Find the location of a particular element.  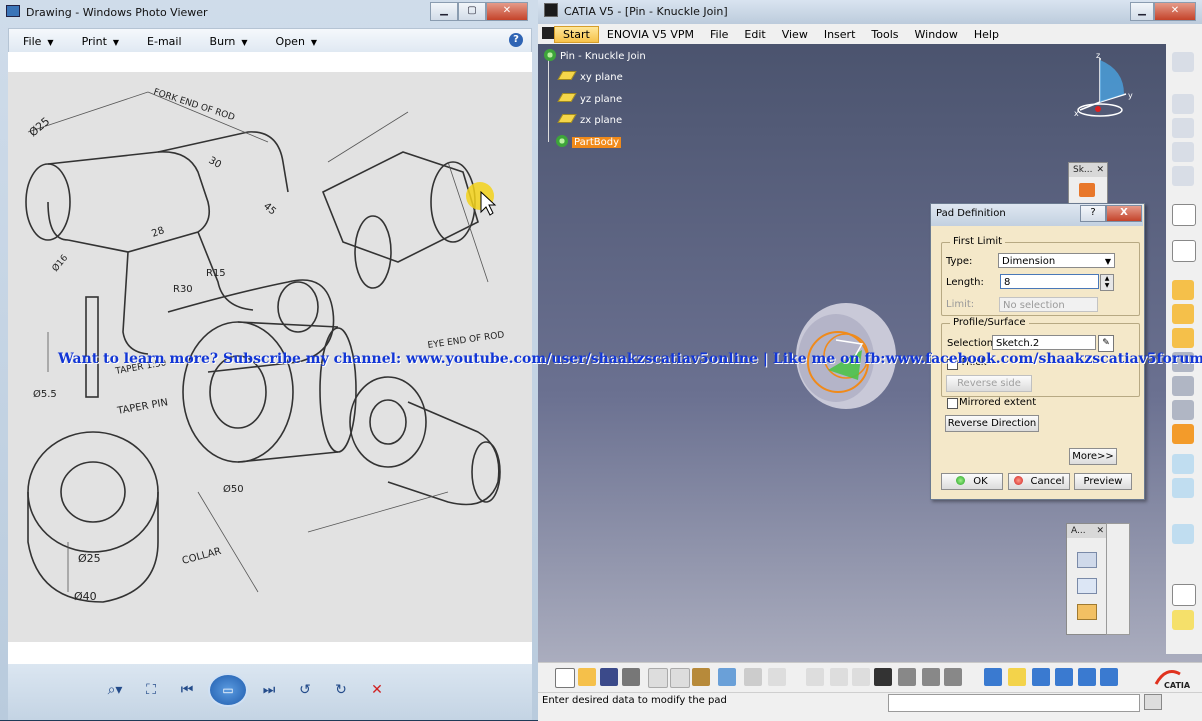

limit-field: No selection is located at coordinates (1048, 304).